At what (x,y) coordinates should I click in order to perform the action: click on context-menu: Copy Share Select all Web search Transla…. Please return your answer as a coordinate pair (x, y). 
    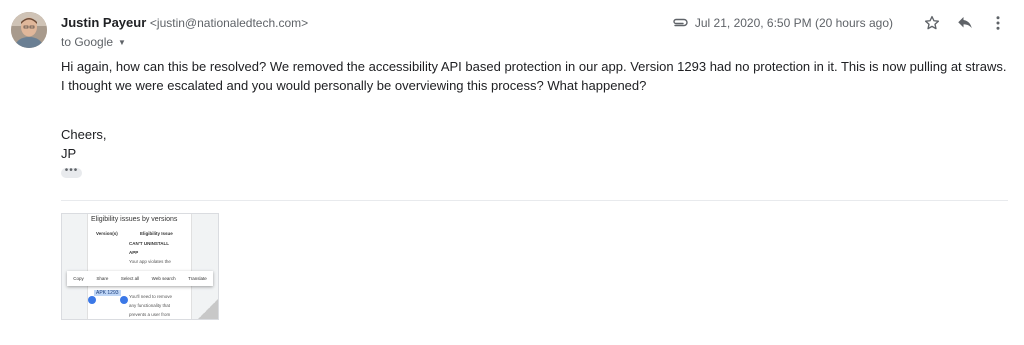
    Looking at the image, I should click on (140, 278).